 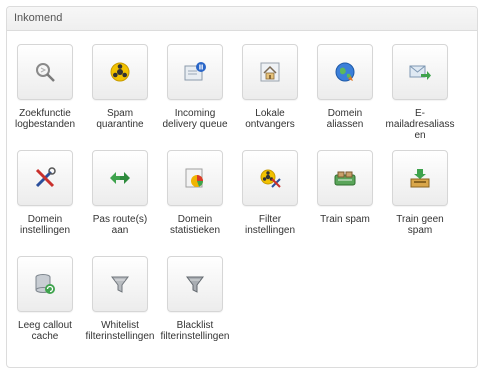 What do you see at coordinates (38, 18) in the screenshot?
I see `panel-title: Inkomend` at bounding box center [38, 18].